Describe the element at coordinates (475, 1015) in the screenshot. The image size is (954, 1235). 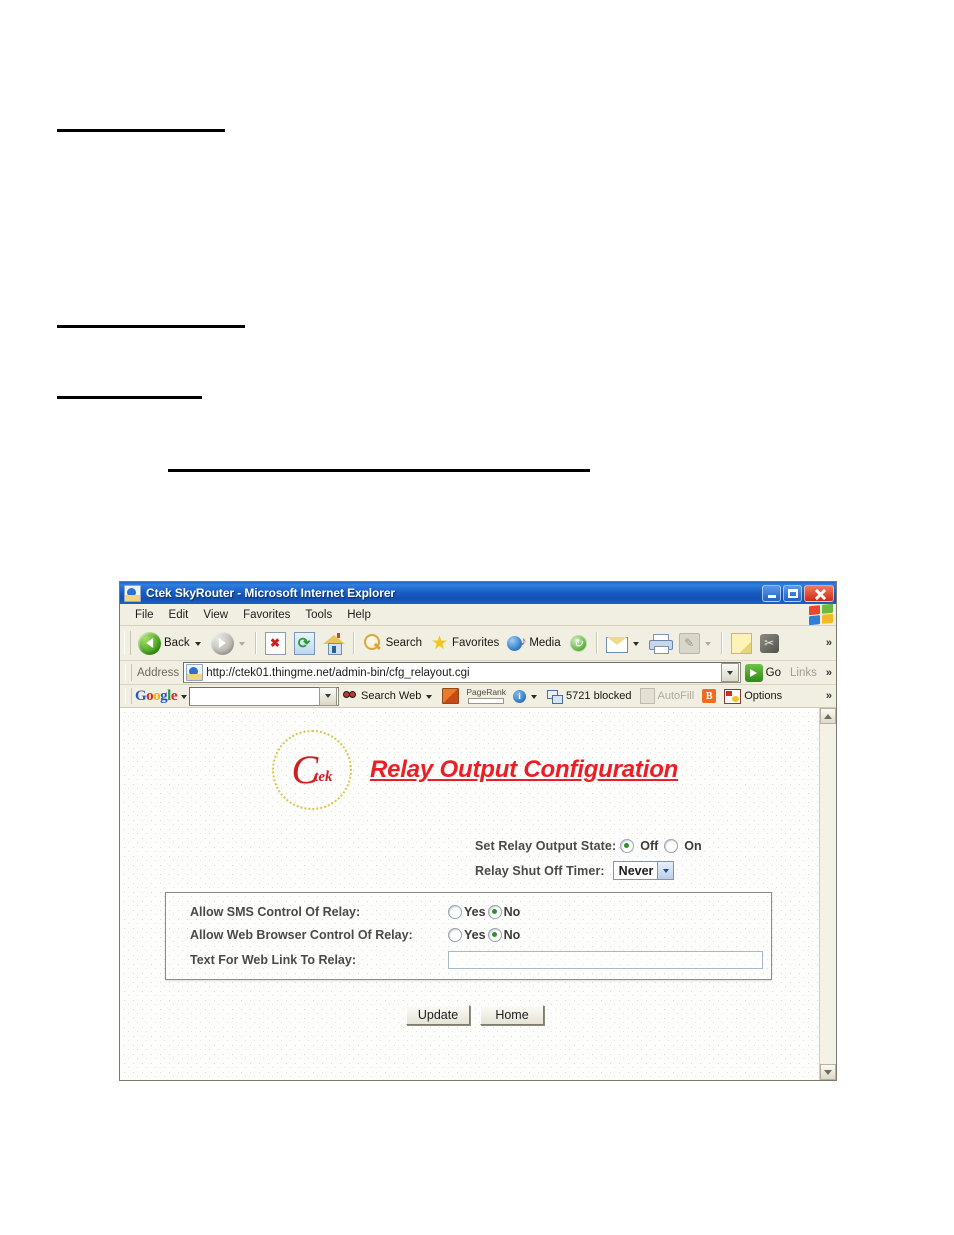
I see `form-buttons: Update Home` at that location.